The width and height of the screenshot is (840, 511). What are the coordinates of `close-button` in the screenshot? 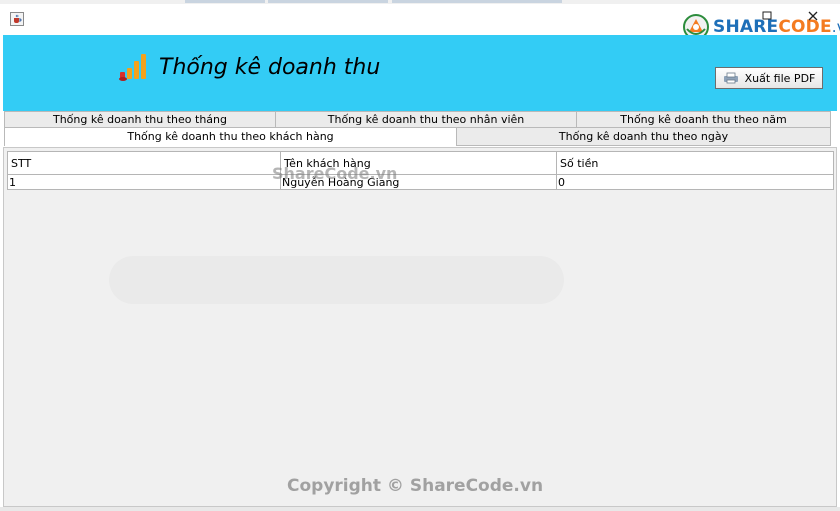 It's located at (813, 17).